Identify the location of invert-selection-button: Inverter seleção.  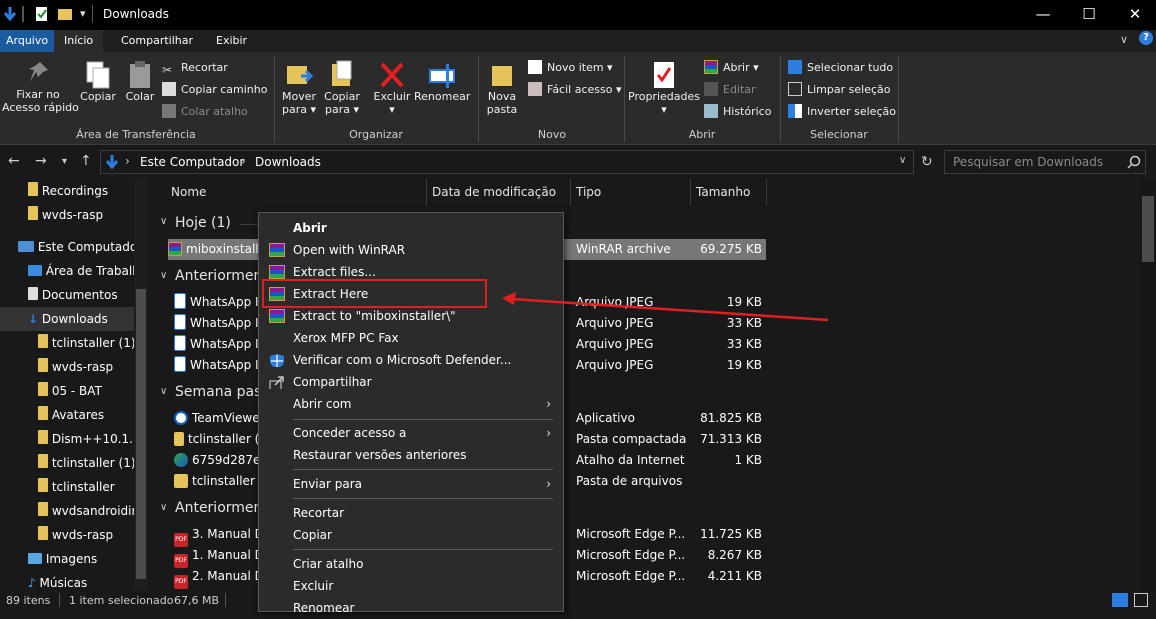
(843, 112).